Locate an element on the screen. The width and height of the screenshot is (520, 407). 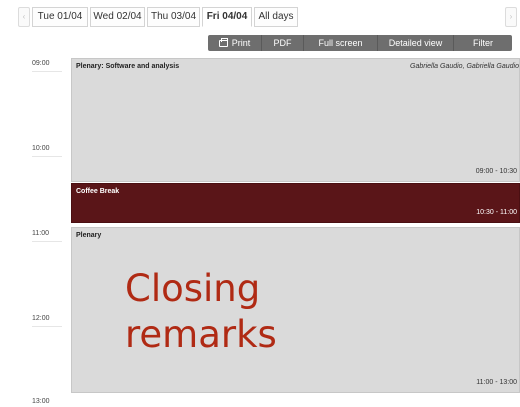
tab-tue: Tue 01/04 is located at coordinates (60, 17).